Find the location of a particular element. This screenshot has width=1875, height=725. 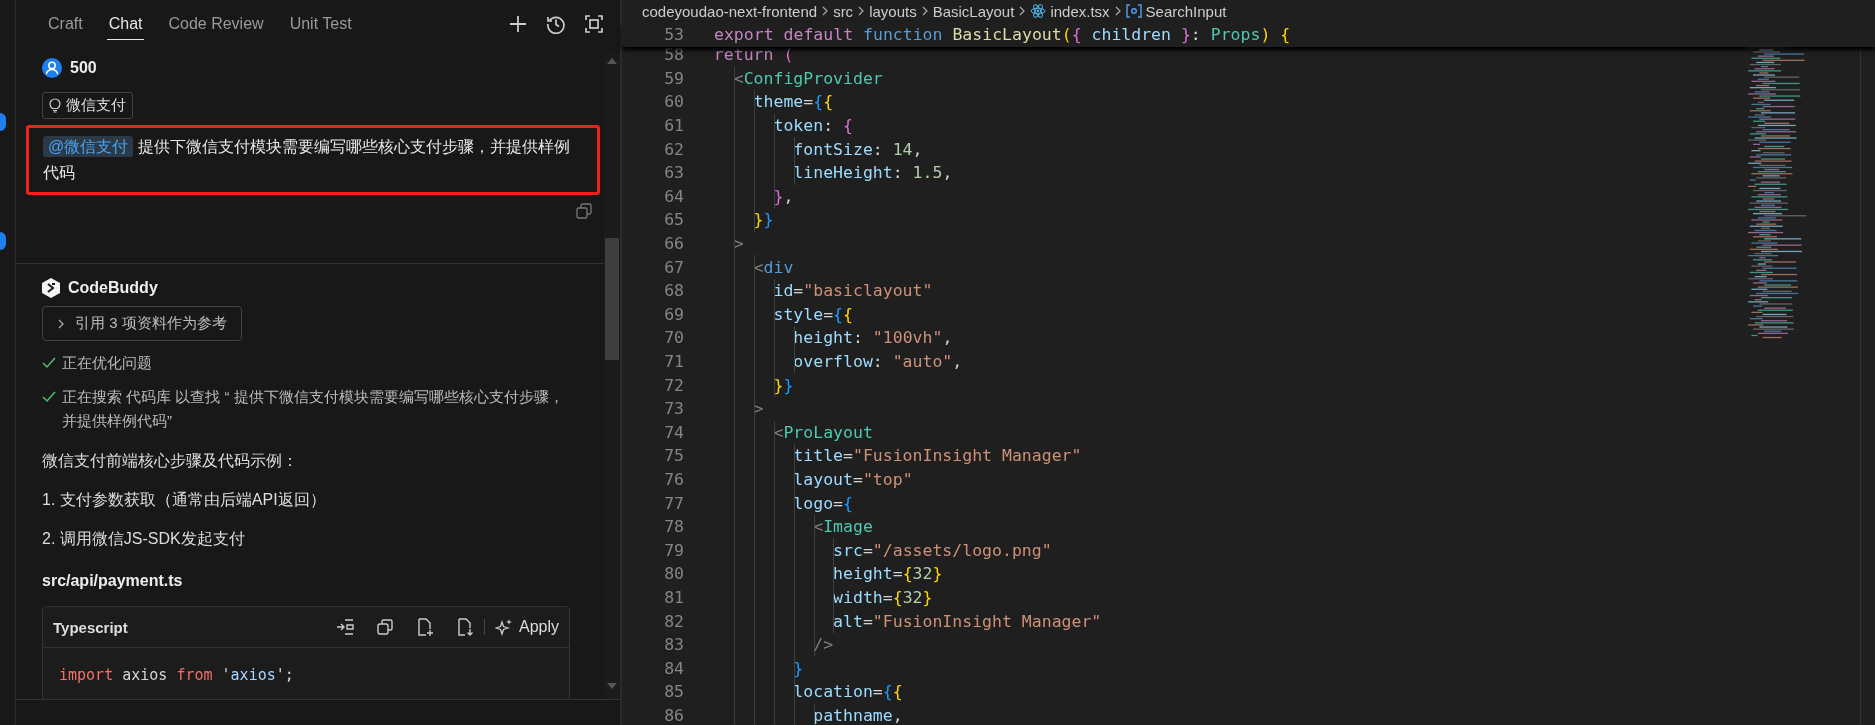

breadcrumb-item: index.tsx is located at coordinates (1080, 11).